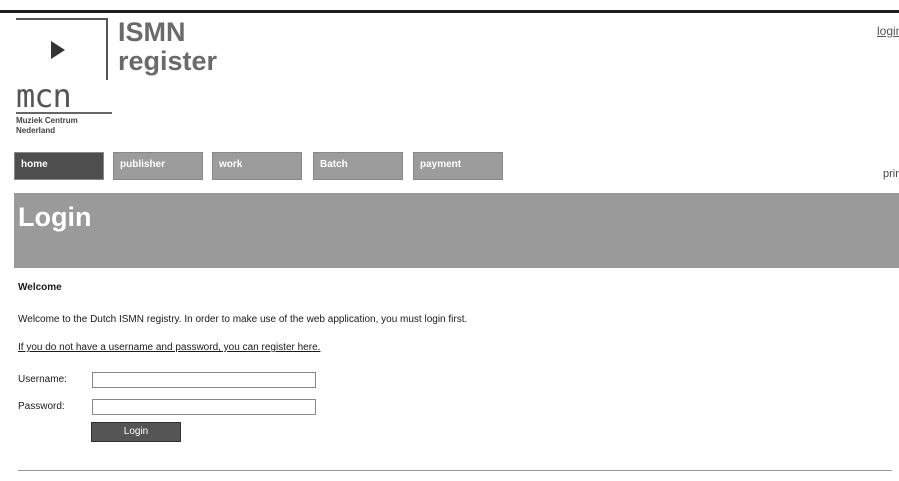 The height and width of the screenshot is (481, 899). I want to click on page-title: Login, so click(55, 217).